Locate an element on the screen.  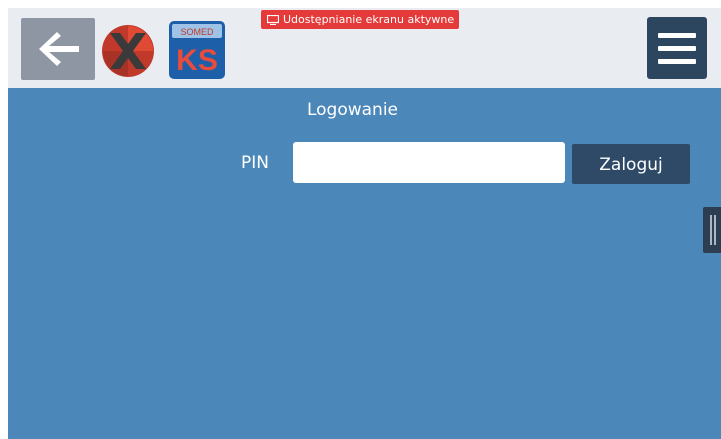
hamburger-menu-button is located at coordinates (677, 48).